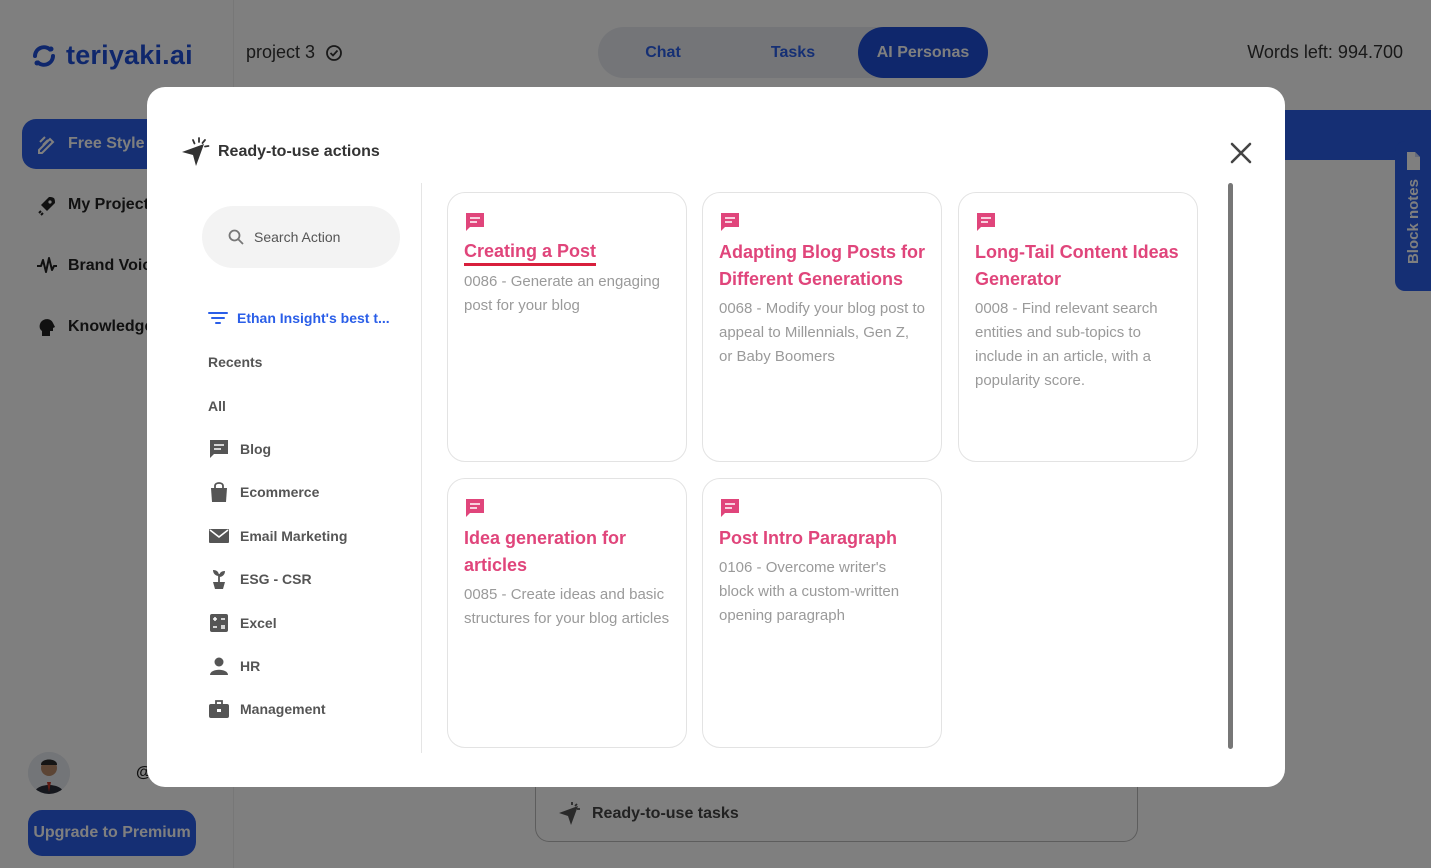 The width and height of the screenshot is (1431, 868). I want to click on click-sparkle-icon, so click(196, 151).